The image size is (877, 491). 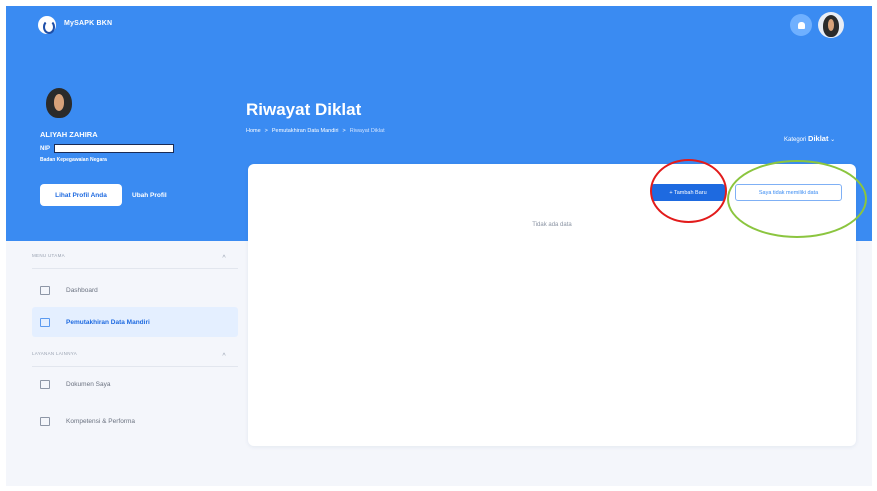 What do you see at coordinates (135, 384) in the screenshot?
I see `sidebar-item-dokumen: Dokumen Saya` at bounding box center [135, 384].